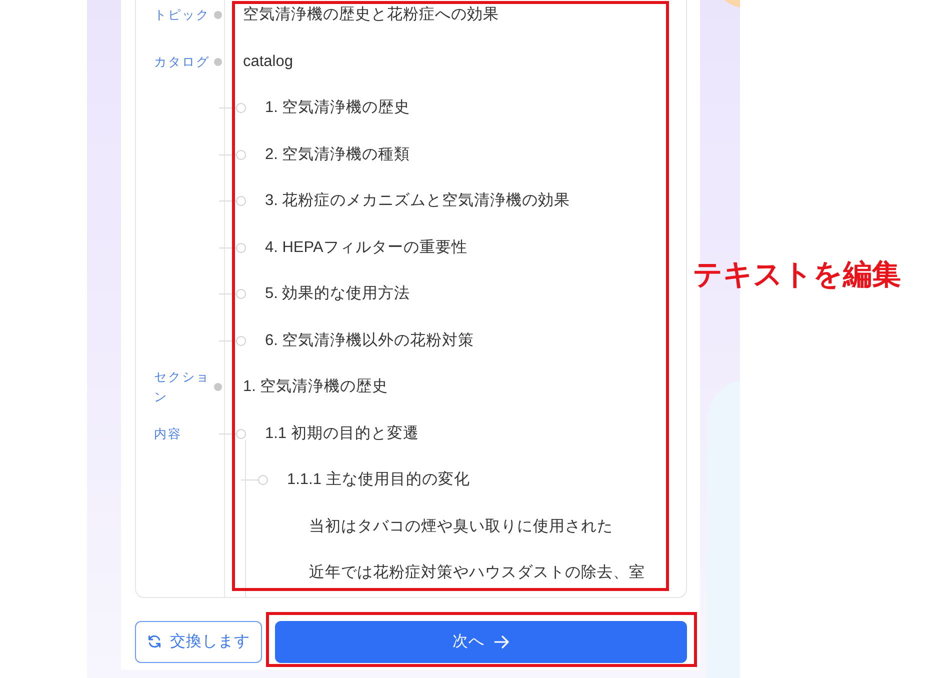  I want to click on outline-text: 2. 空気清浄機の種類, so click(337, 154).